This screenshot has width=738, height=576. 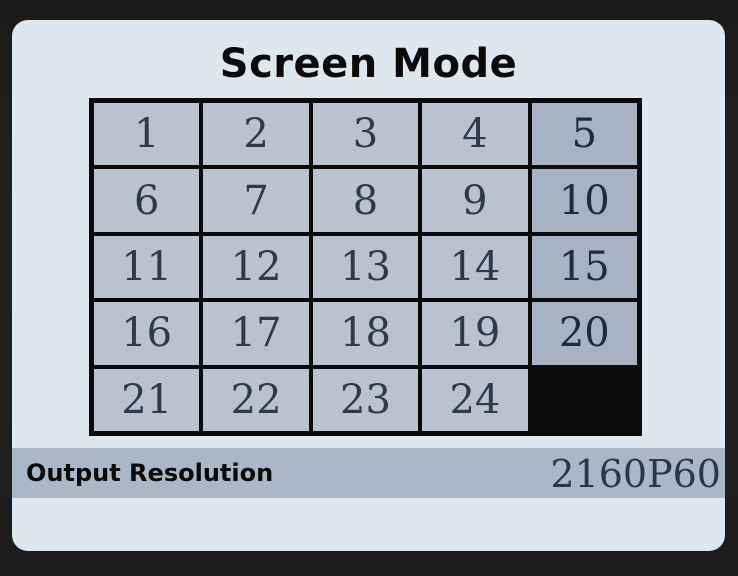 I want to click on mode-cell-12: 12, so click(x=256, y=267).